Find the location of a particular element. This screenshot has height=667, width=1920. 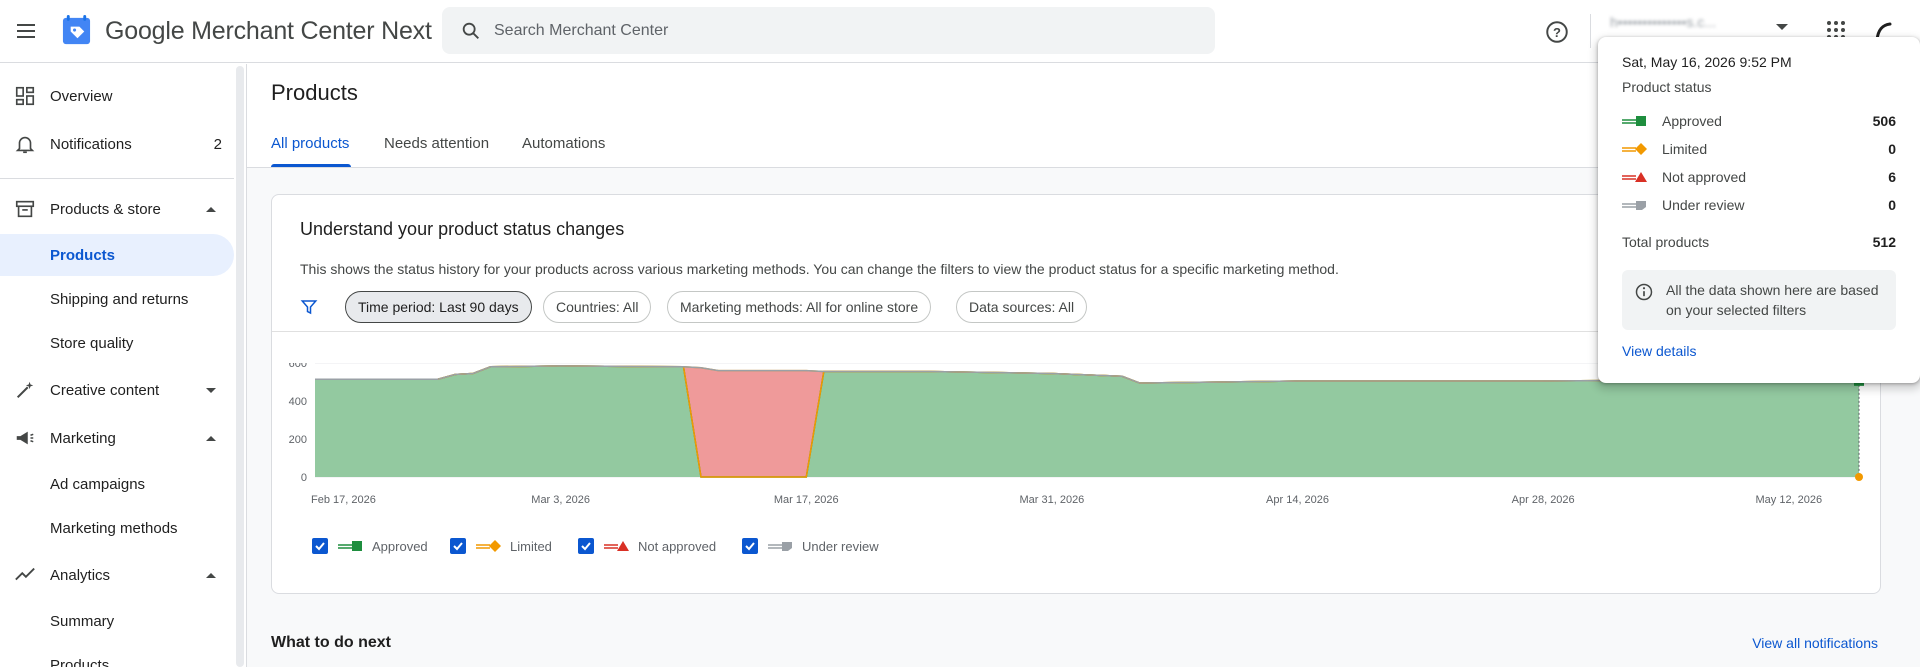

account-caret-icon is located at coordinates (1782, 27).